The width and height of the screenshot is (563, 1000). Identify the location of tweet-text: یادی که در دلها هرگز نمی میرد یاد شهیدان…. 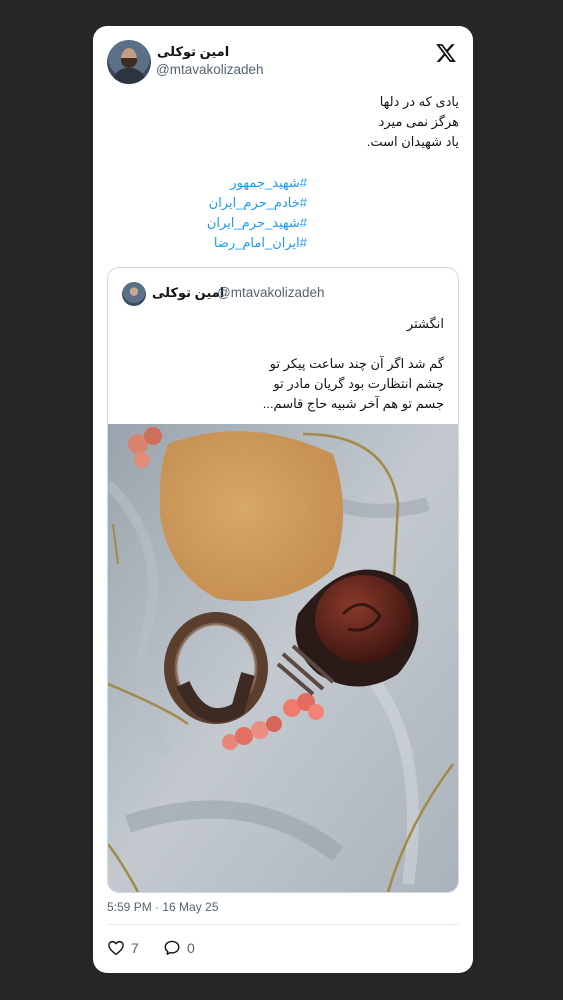
(289, 122).